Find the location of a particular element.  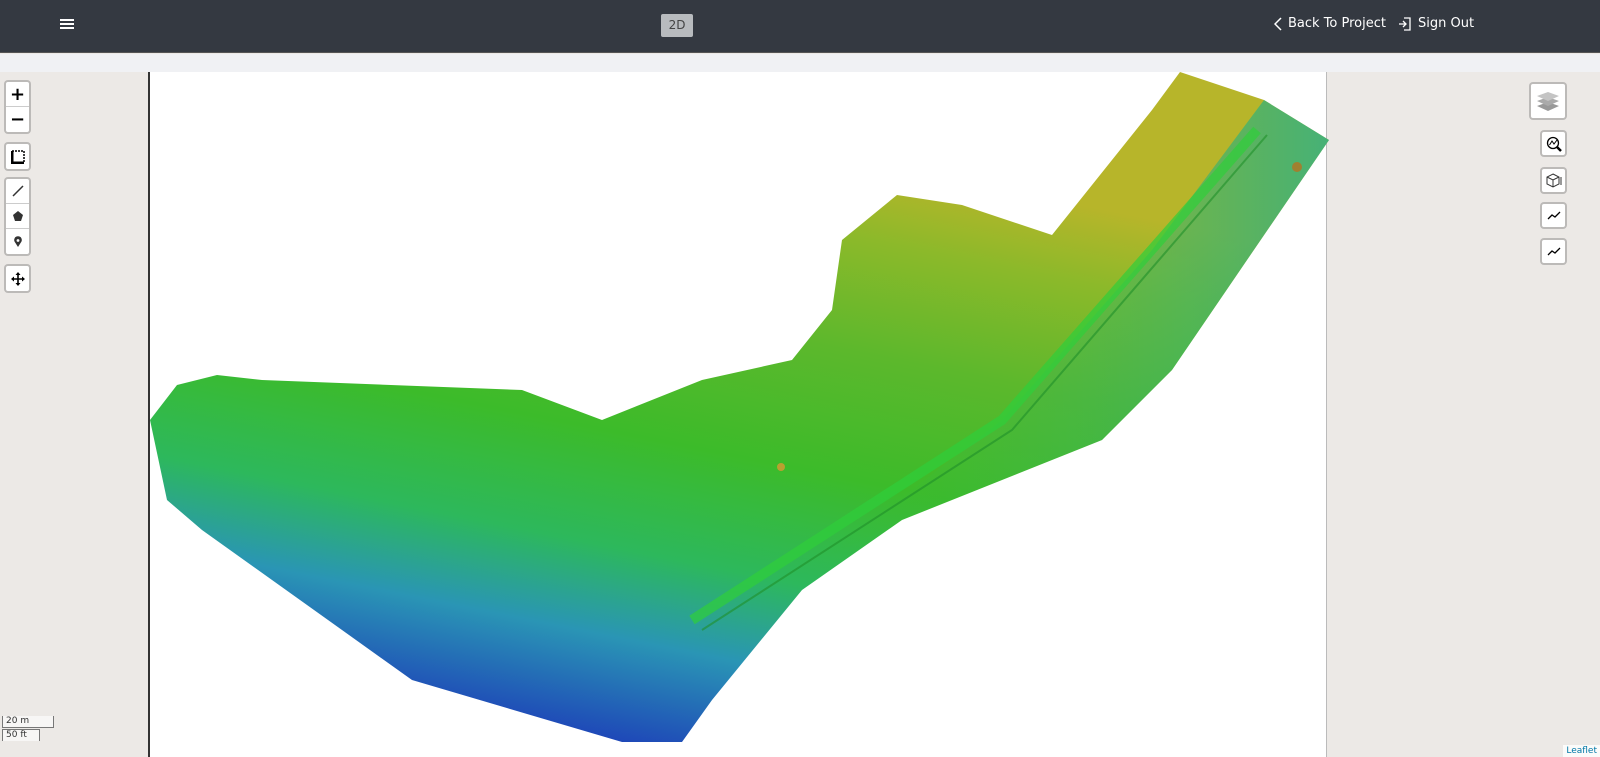

hamburger-menu-icon is located at coordinates (67, 24).